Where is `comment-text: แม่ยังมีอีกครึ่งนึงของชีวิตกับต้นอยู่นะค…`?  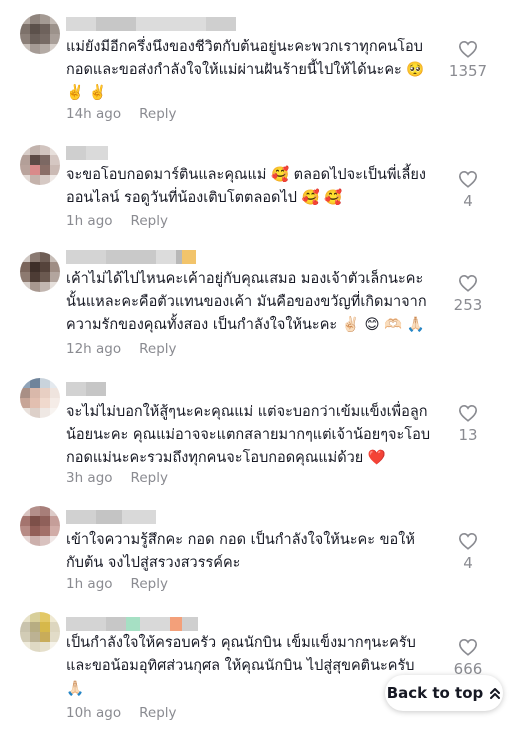
comment-text: แม่ยังมีอีกครึ่งนึงของชีวิตกับต้นอยู่นะค… is located at coordinates (245, 70).